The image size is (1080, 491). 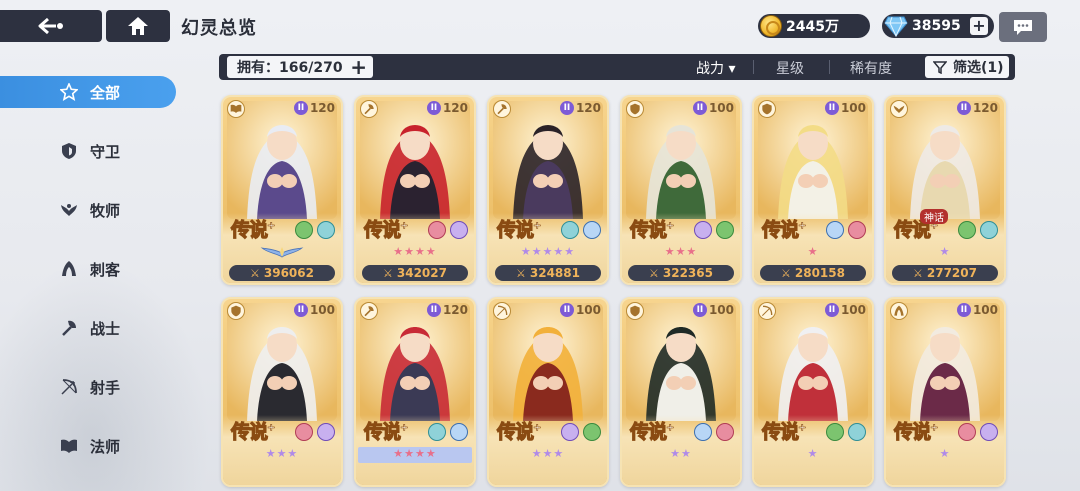 What do you see at coordinates (871, 68) in the screenshot?
I see `sort-tab-rarity: 稀有度` at bounding box center [871, 68].